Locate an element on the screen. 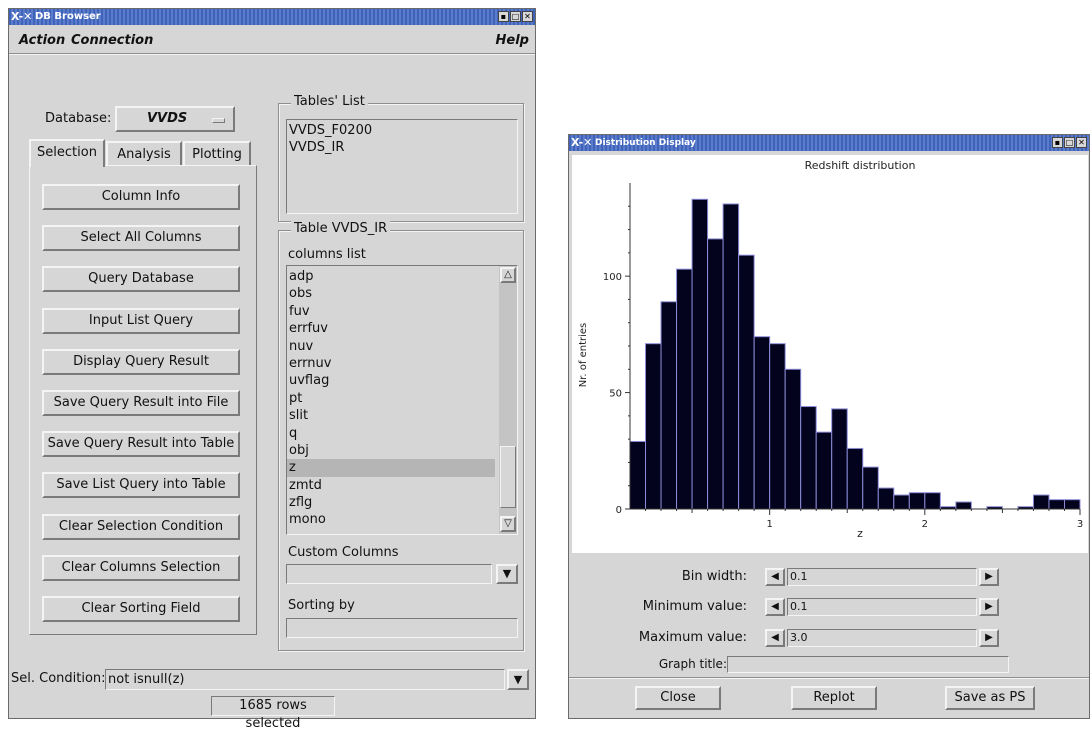  menu-help: Help is located at coordinates (512, 40).